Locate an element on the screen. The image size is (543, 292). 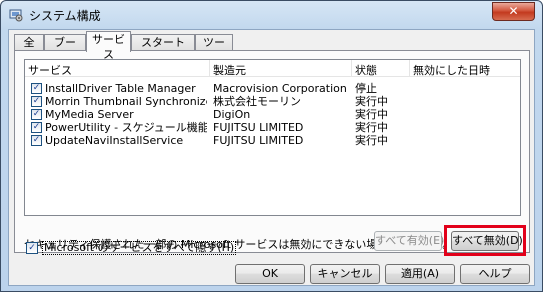
service-name: MyMedia Server is located at coordinates (89, 114).